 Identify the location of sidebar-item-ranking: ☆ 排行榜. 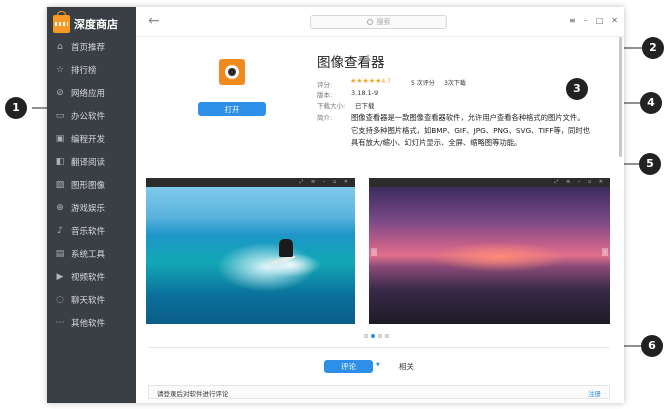
(91, 70).